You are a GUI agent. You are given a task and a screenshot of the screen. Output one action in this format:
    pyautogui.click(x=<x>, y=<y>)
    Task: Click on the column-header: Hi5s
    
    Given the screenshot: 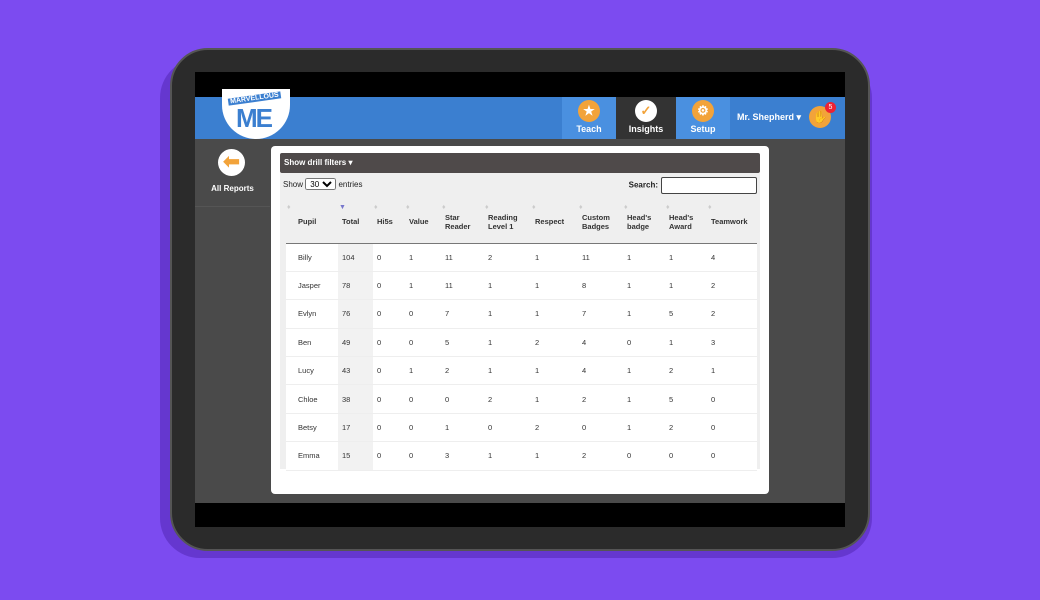 What is the action you would take?
    pyautogui.click(x=389, y=222)
    